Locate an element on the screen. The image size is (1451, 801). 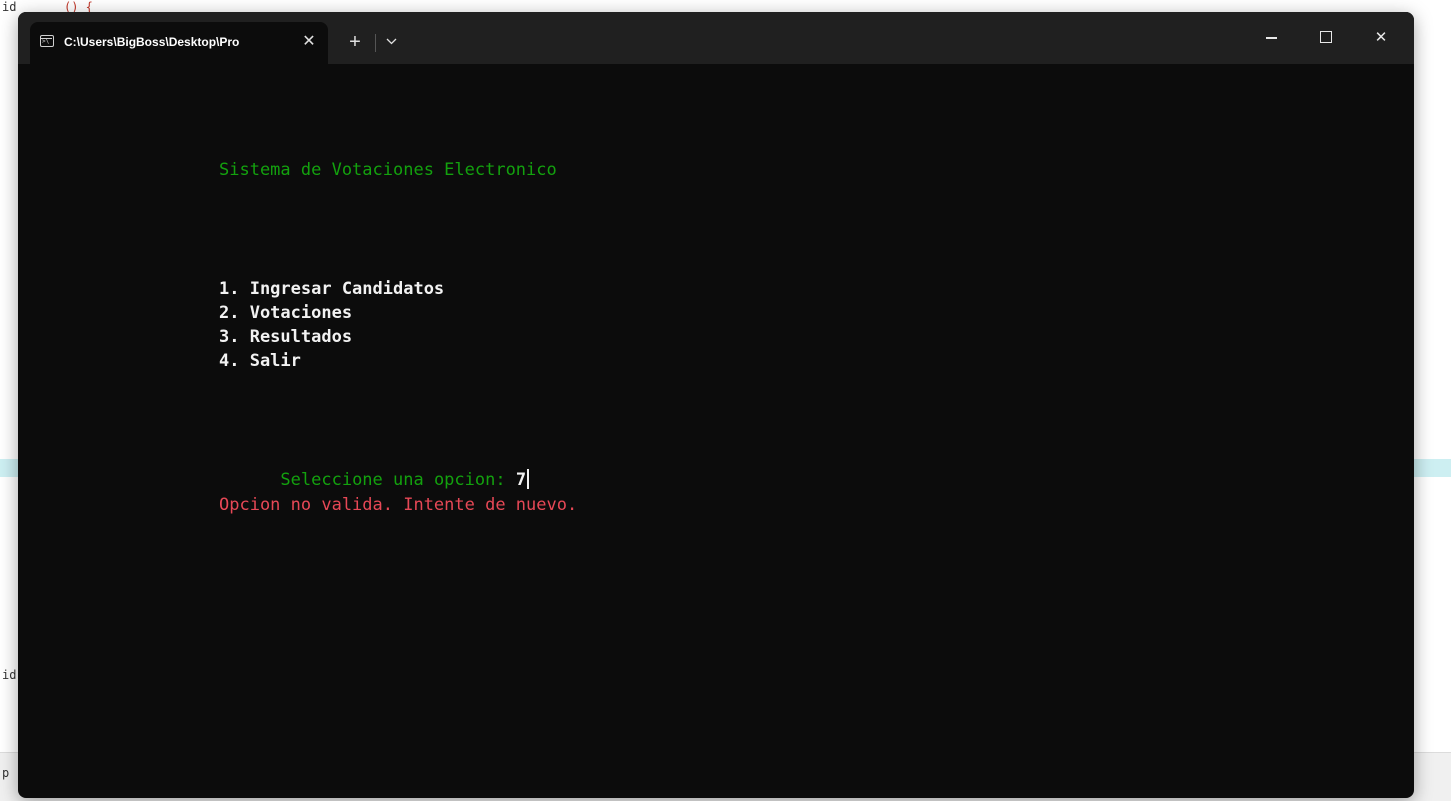
minimize-icon is located at coordinates (1271, 38).